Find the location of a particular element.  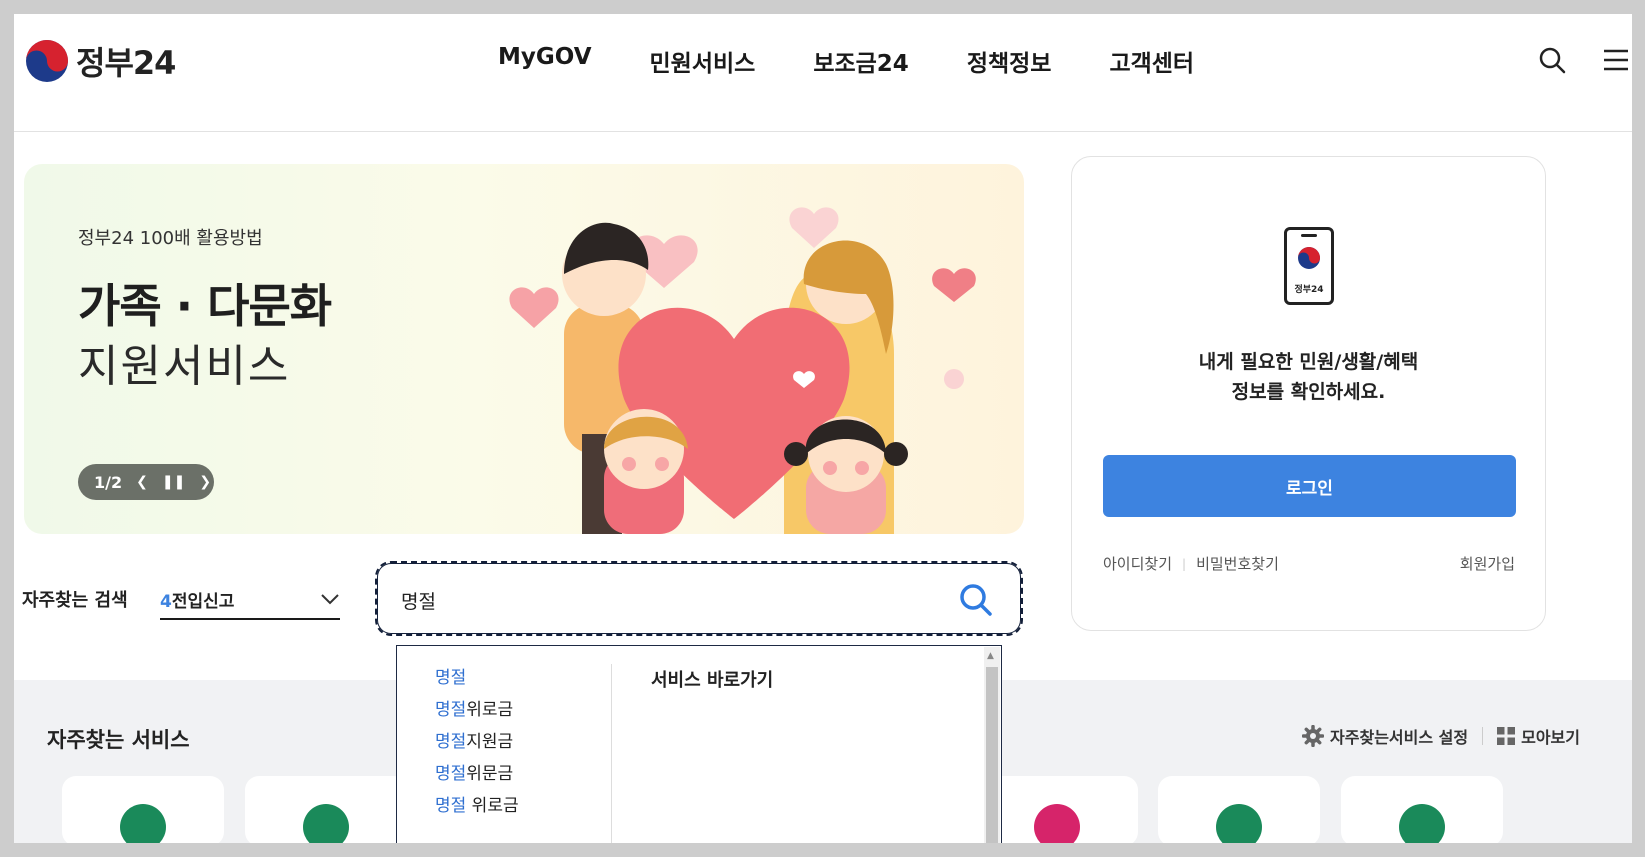

find-password-link: 비밀번호찾기 is located at coordinates (1237, 563).